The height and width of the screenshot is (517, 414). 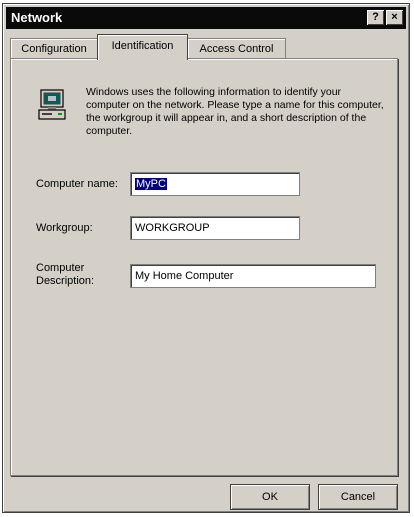 What do you see at coordinates (172, 228) in the screenshot?
I see `workgroup-value: WORKGROUP` at bounding box center [172, 228].